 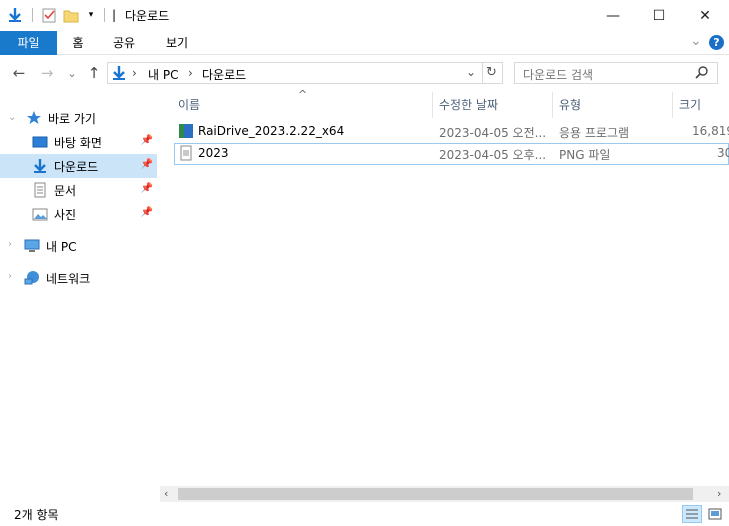 I want to click on pictures-icon, so click(x=40, y=214).